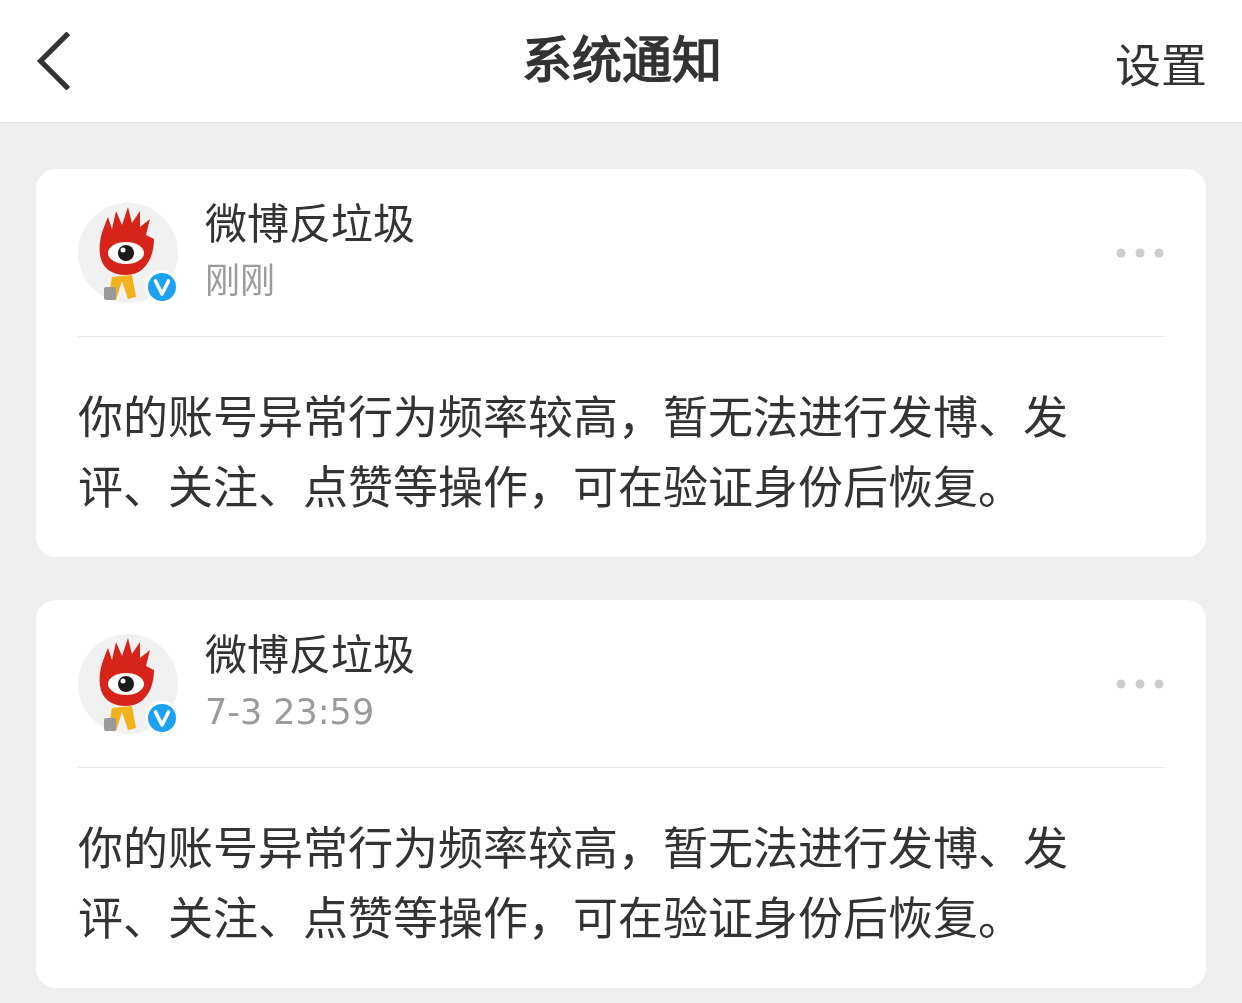  What do you see at coordinates (290, 712) in the screenshot?
I see `timestamp: 7-3 23:59` at bounding box center [290, 712].